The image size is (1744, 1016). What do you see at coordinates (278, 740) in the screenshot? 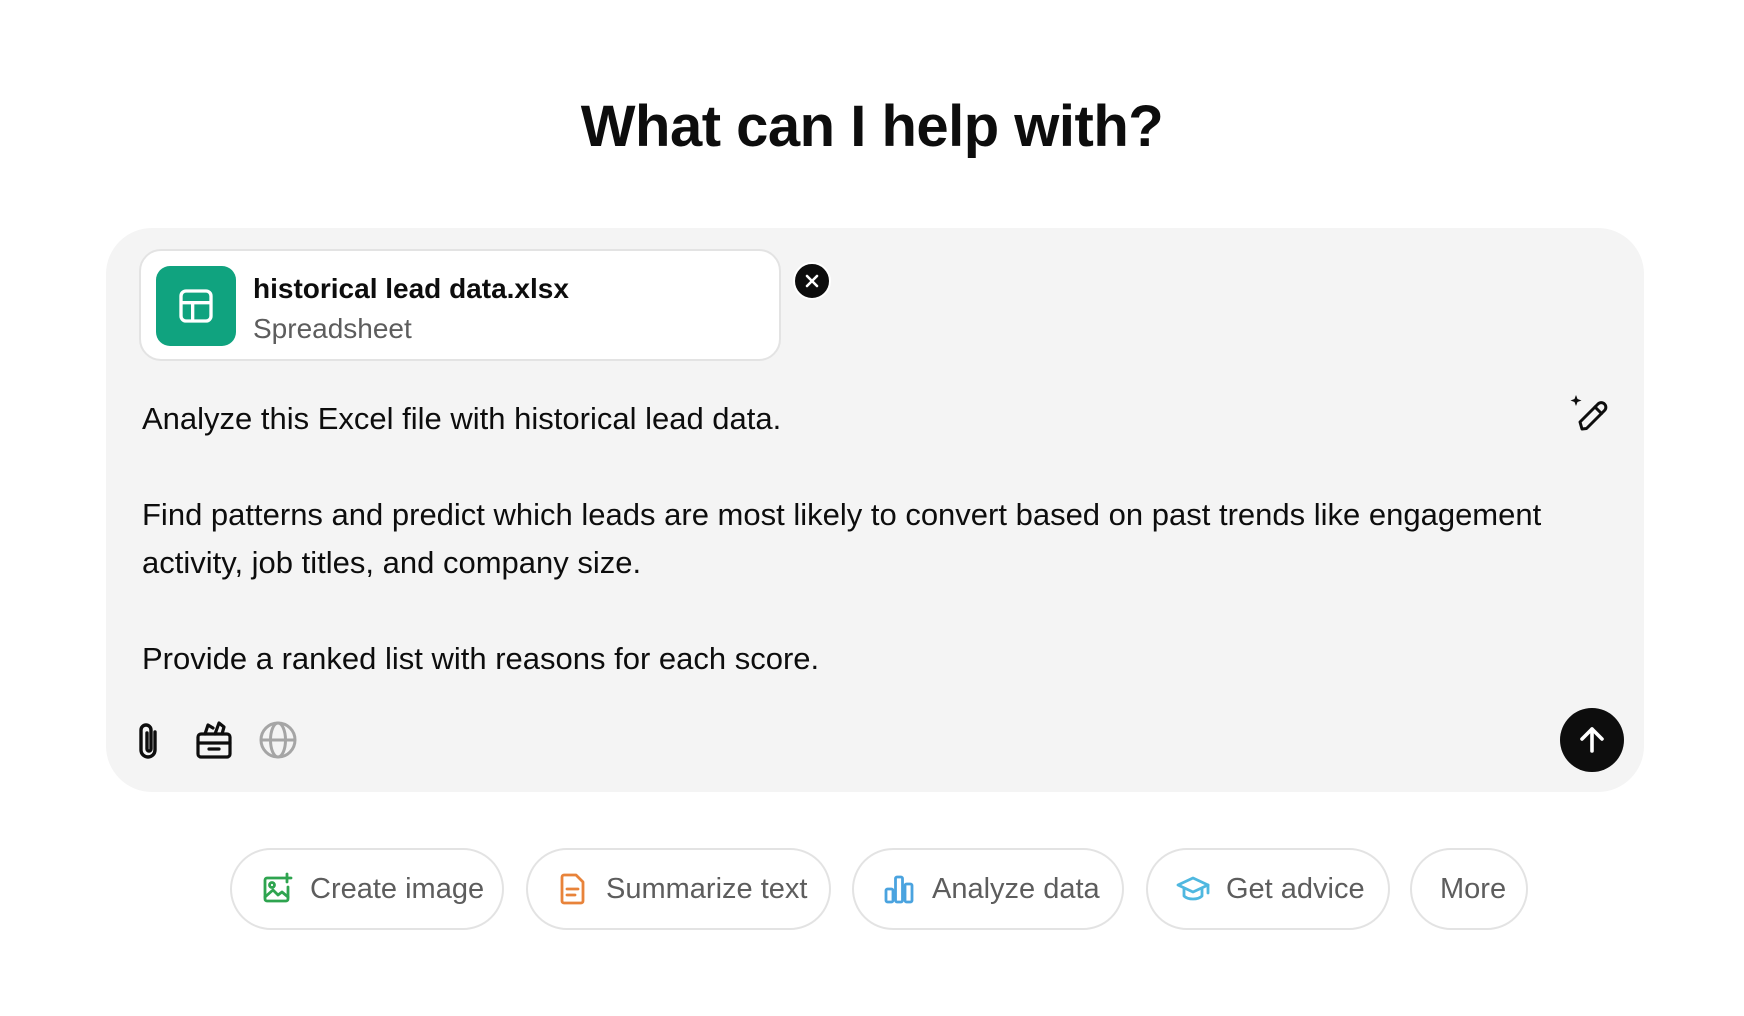
I see `globe-icon` at bounding box center [278, 740].